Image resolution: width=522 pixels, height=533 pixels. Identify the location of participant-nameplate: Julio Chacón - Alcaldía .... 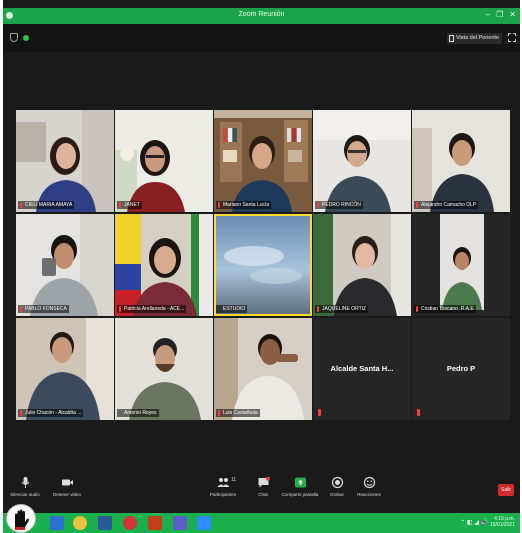
(51, 413).